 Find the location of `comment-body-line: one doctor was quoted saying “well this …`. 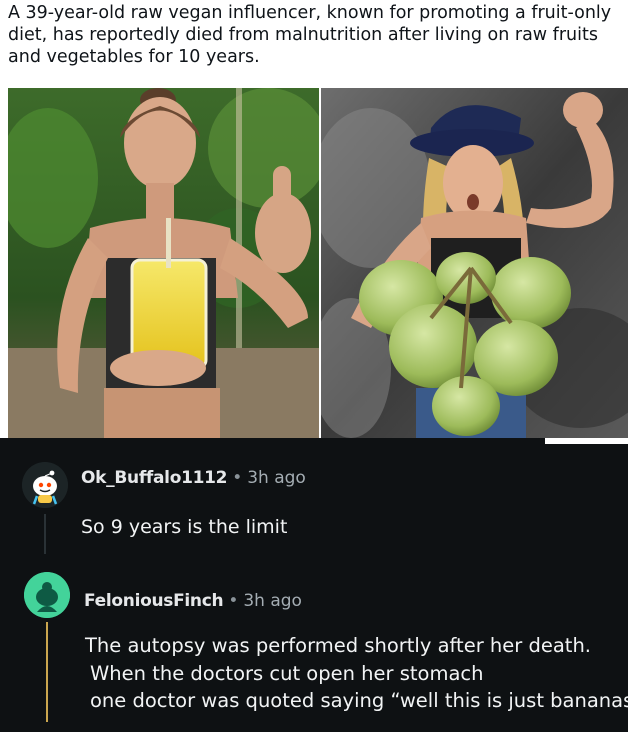

comment-body-line: one doctor was quoted saying “well this … is located at coordinates (359, 700).